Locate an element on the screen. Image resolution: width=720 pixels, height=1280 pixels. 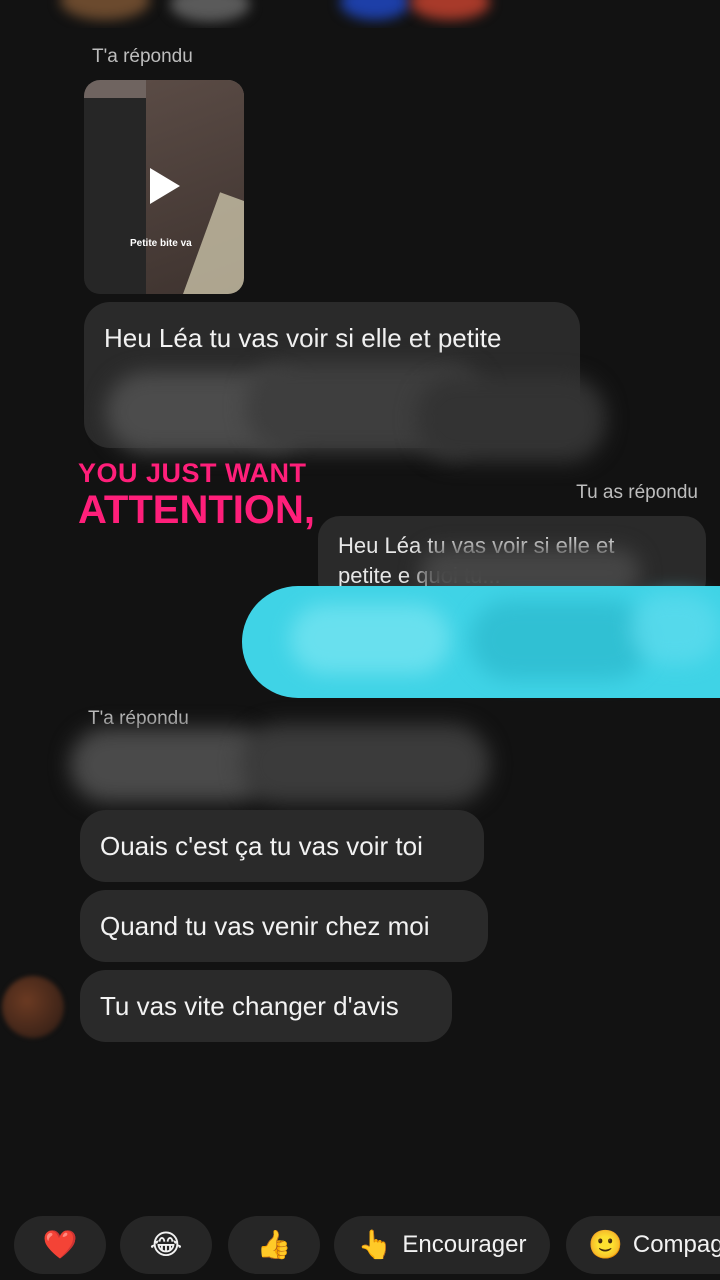
reply-label: T'a répondu is located at coordinates (142, 56).